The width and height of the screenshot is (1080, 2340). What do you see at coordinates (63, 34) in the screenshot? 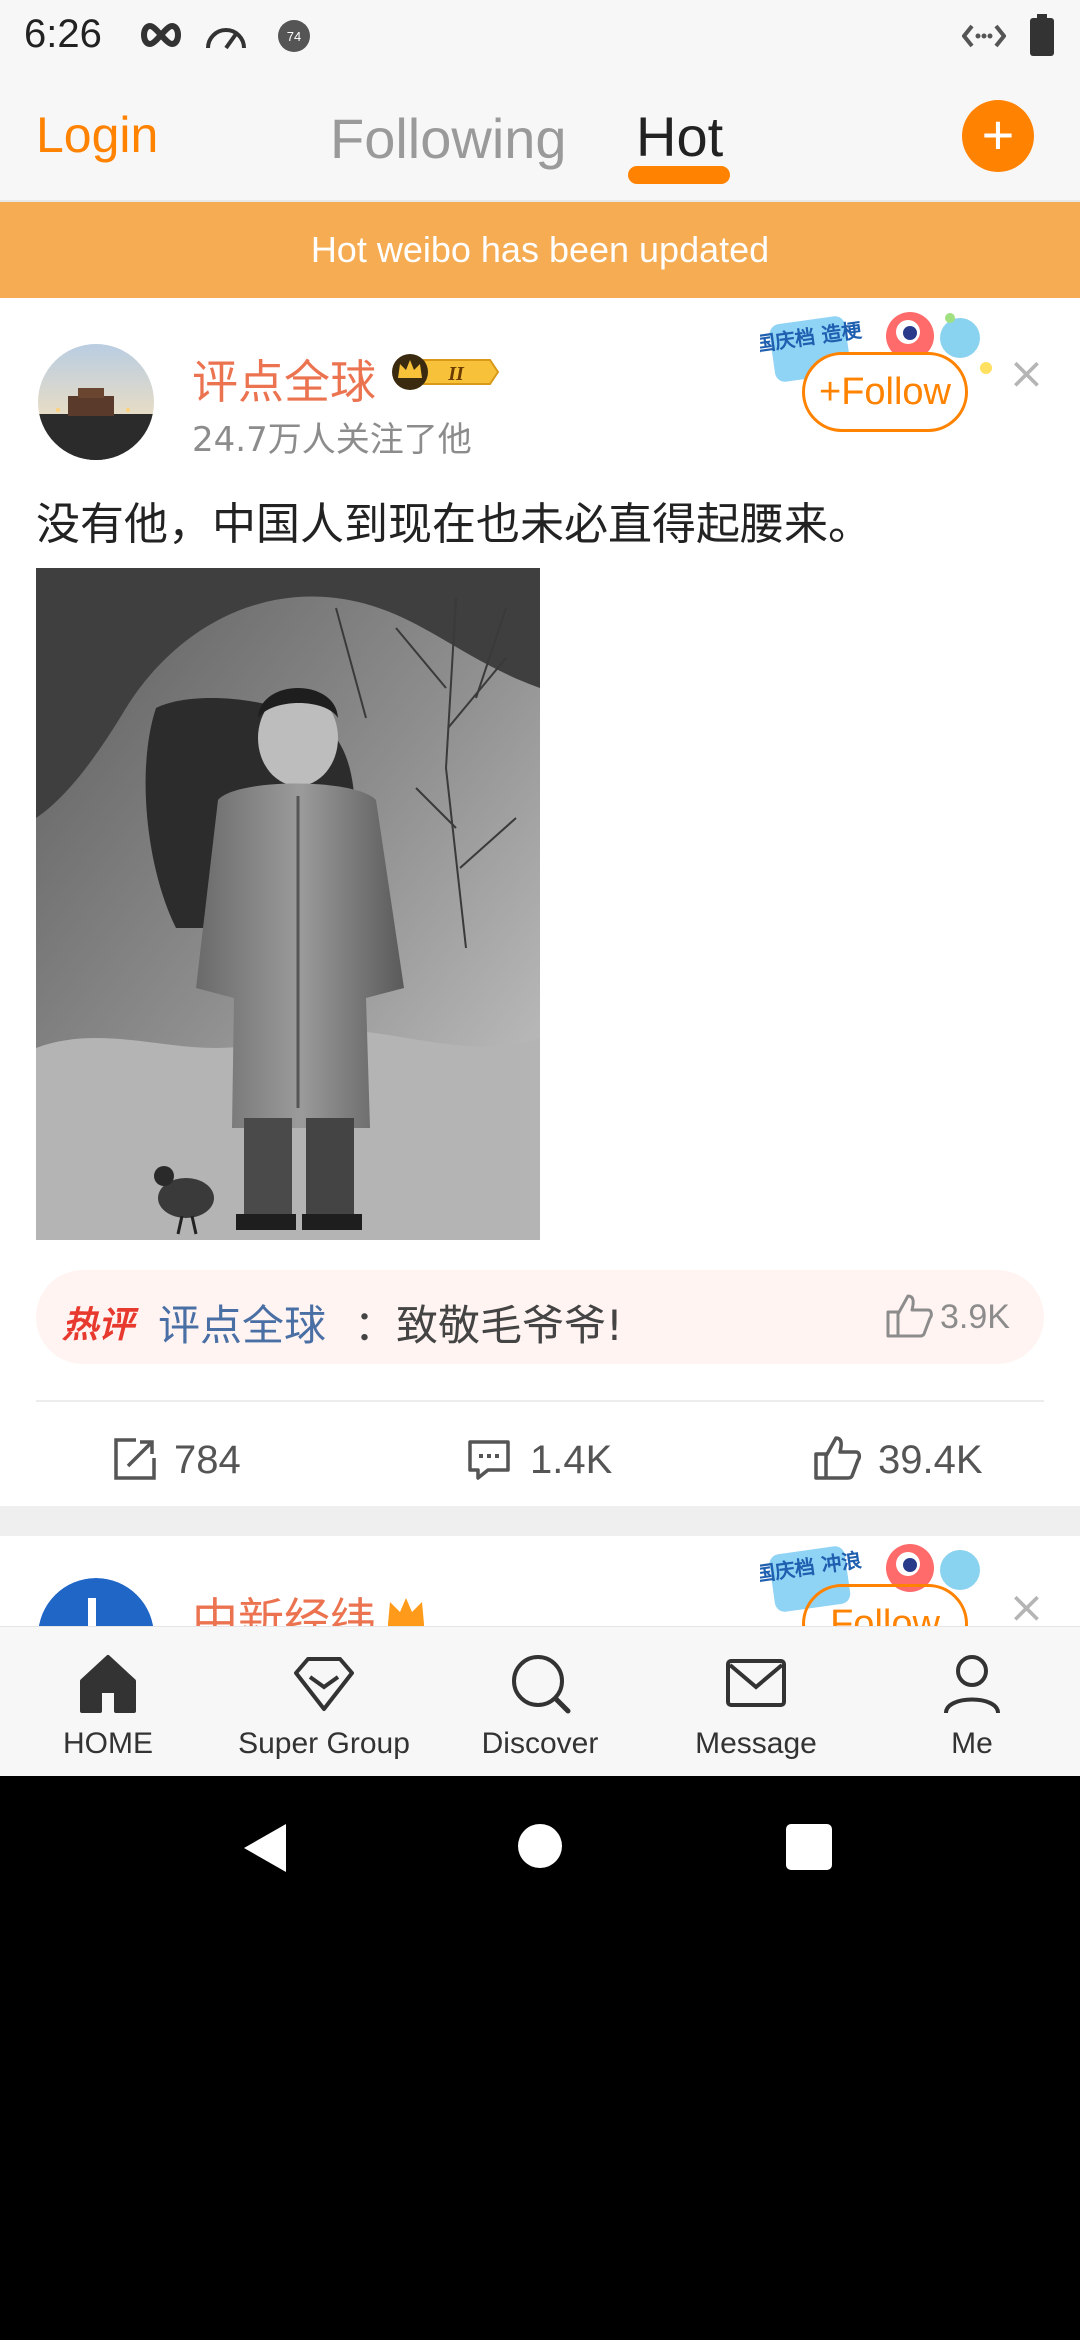
I see `status-time: 6:26` at bounding box center [63, 34].